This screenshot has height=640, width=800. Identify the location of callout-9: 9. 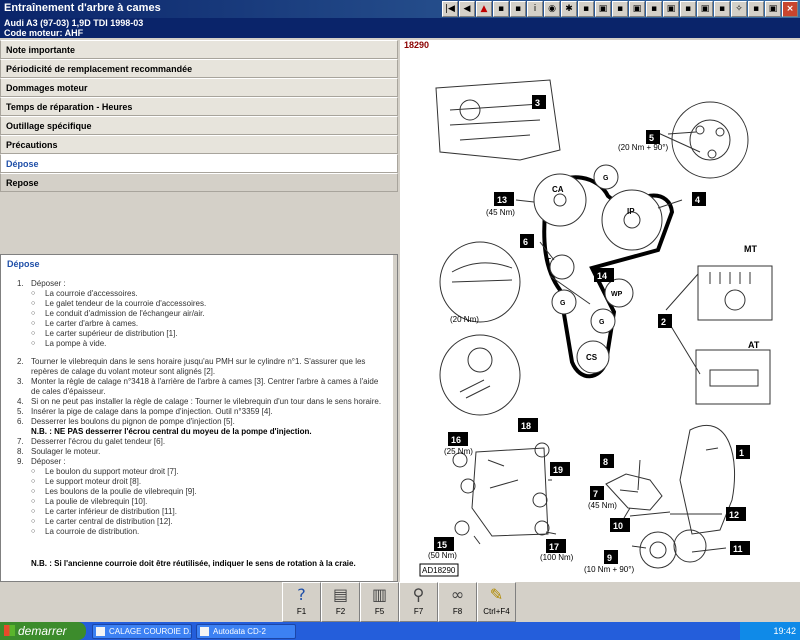
(609, 558).